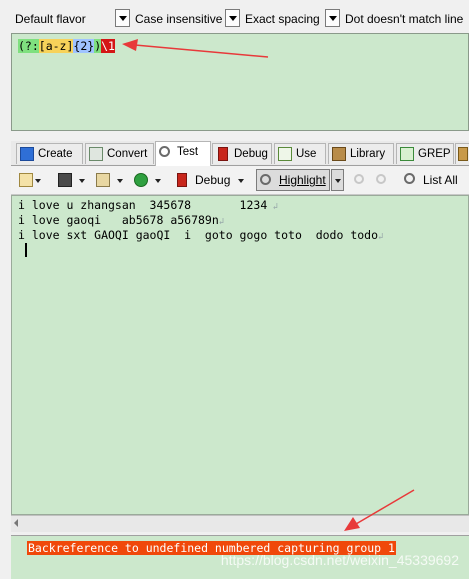 This screenshot has height=579, width=469. What do you see at coordinates (404, 19) in the screenshot?
I see `dot-select: Dot doesn't match line` at bounding box center [404, 19].